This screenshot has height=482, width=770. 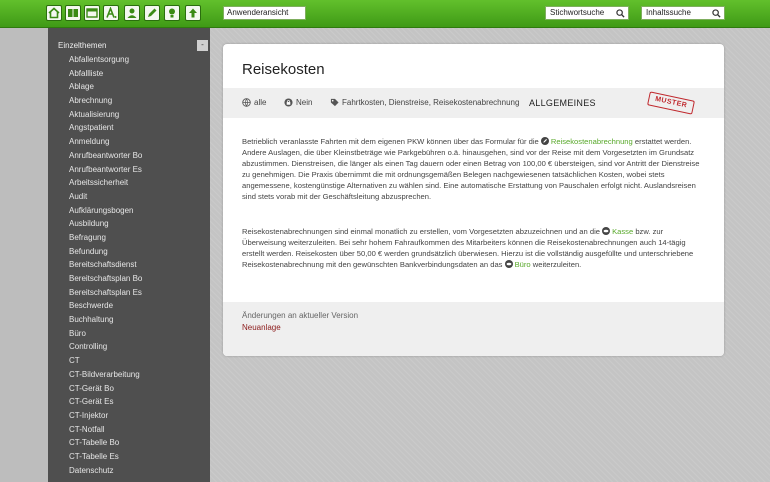 I want to click on sidebar-item: Ablage, so click(x=105, y=87).